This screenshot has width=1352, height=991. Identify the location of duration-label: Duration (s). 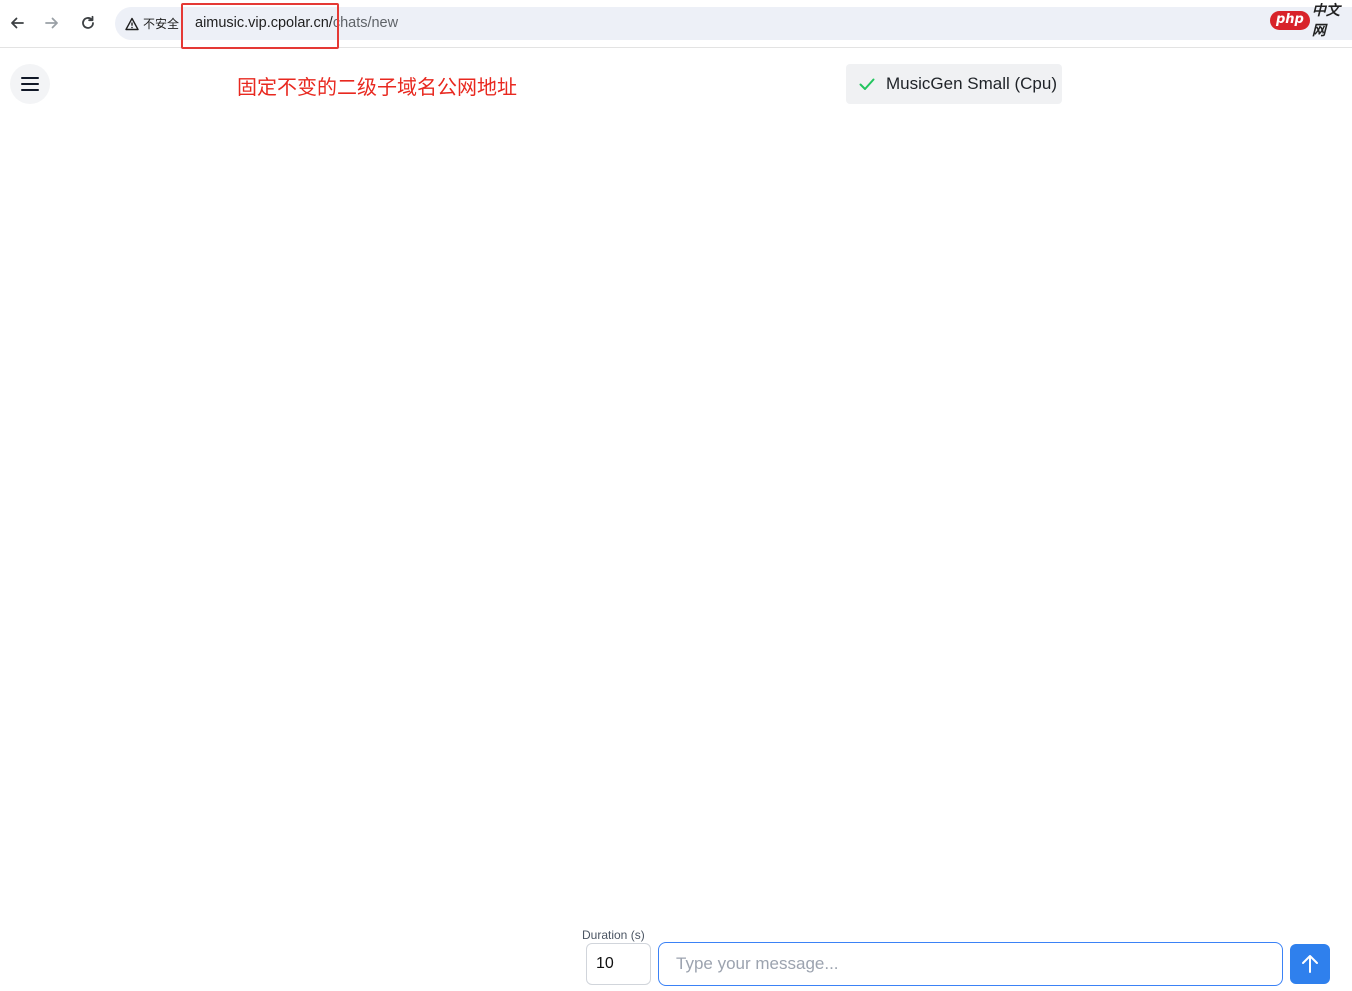
(613, 935).